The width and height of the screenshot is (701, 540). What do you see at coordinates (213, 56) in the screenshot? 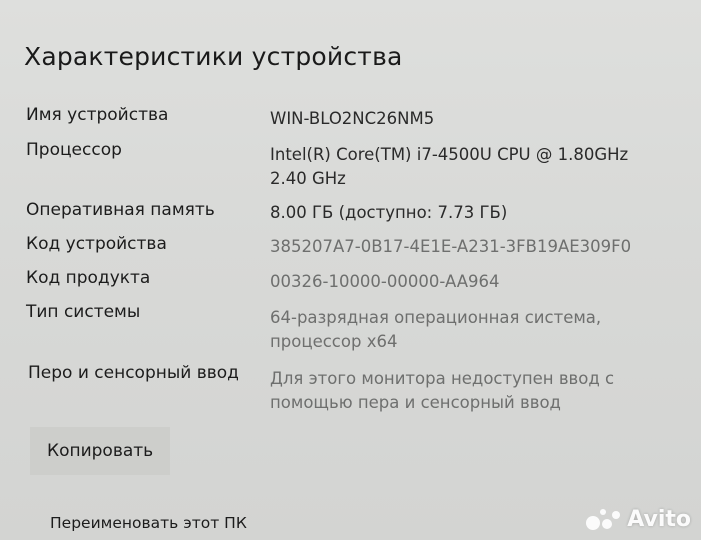
I see `page-title: Характеристики устройства` at bounding box center [213, 56].